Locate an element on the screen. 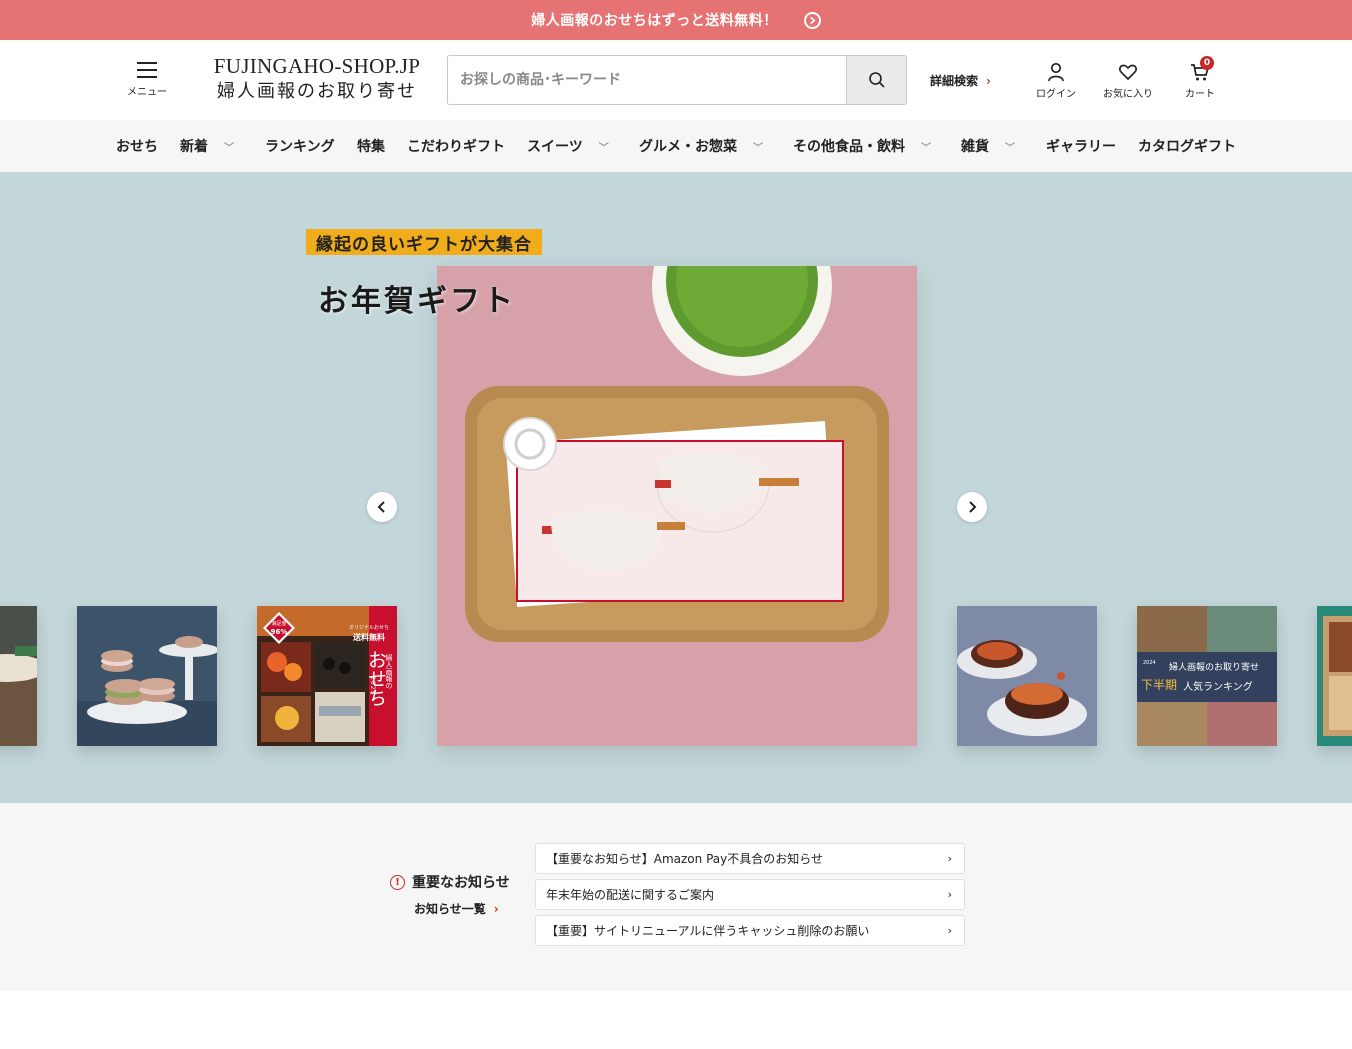 The image size is (1352, 1049). osechi-ribbon-top: オリジナルおせち is located at coordinates (368, 628).